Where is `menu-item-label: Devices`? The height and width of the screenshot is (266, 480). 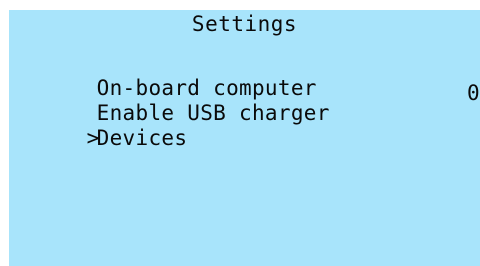 menu-item-label: Devices is located at coordinates (142, 138).